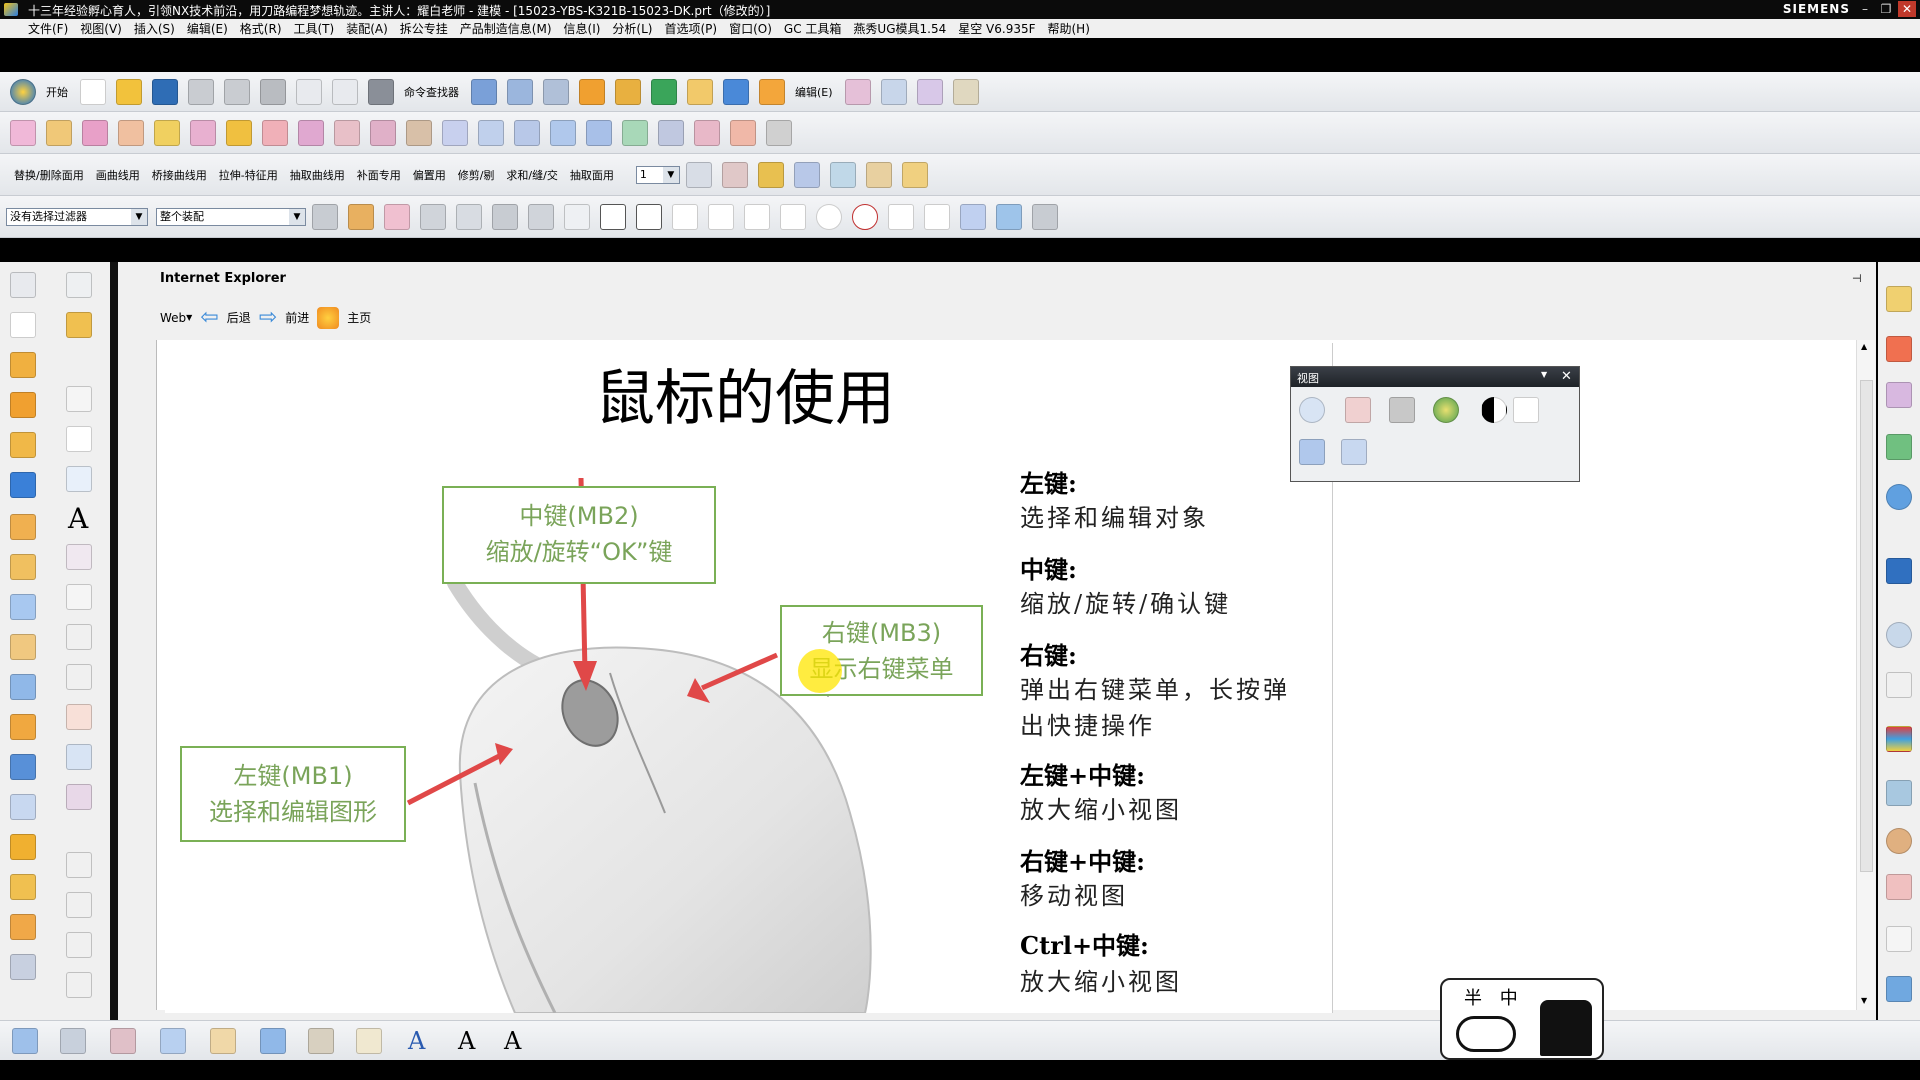  I want to click on process-studio-icon, so click(1899, 685).